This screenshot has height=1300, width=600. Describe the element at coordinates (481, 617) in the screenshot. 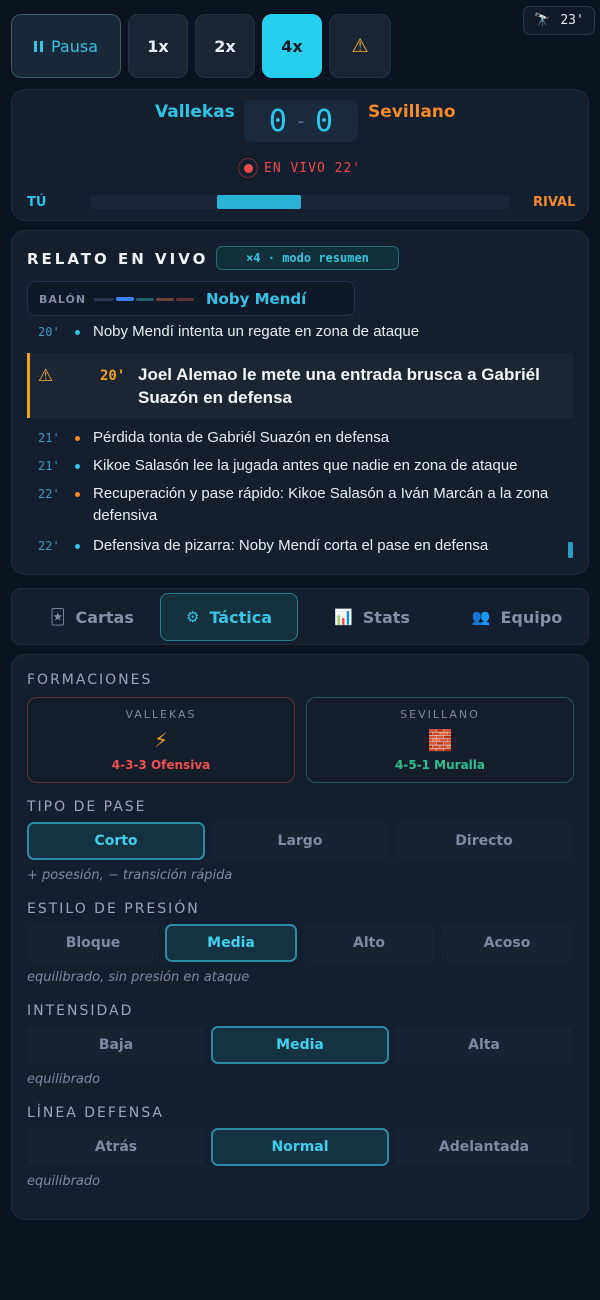

I see `people-icon: 👥` at that location.